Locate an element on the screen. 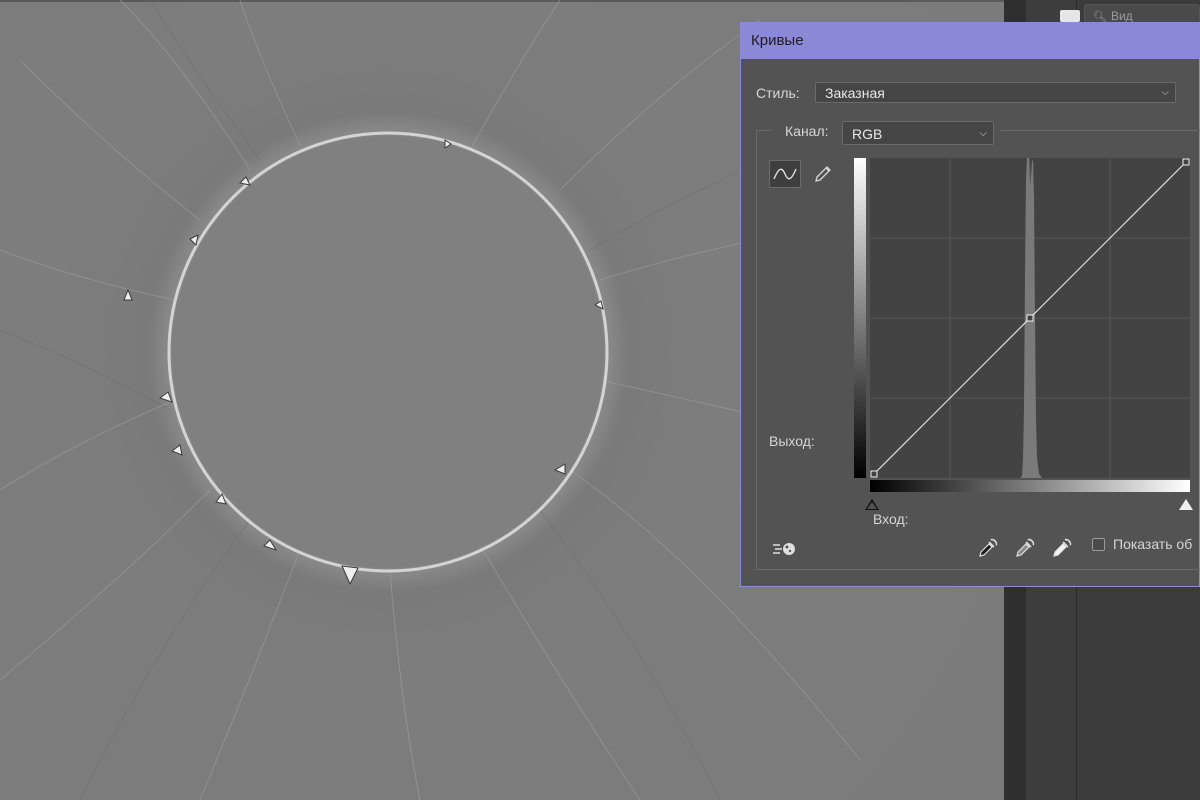 The height and width of the screenshot is (800, 1200). curve-graph is located at coordinates (1030, 318).